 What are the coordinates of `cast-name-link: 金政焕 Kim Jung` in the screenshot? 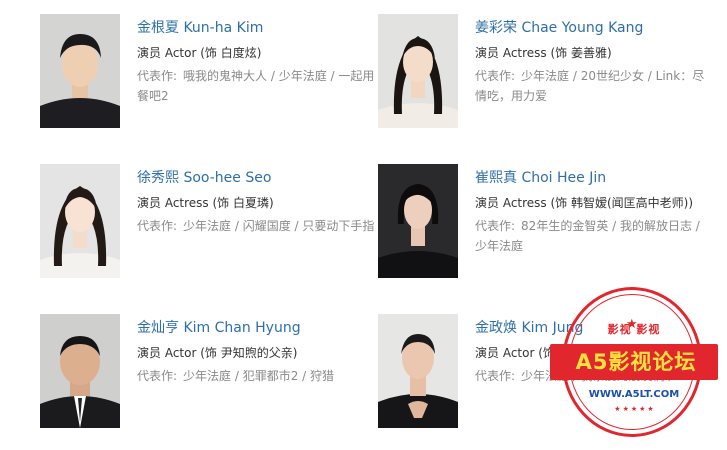 It's located at (595, 328).